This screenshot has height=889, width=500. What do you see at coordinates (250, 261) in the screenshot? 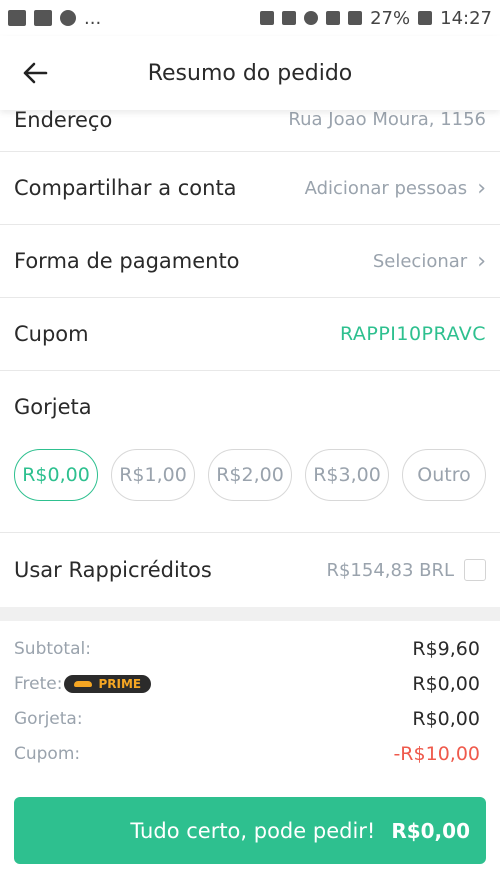
I see `payment-method-row: Forma de pagamento Selecionar ›` at bounding box center [250, 261].